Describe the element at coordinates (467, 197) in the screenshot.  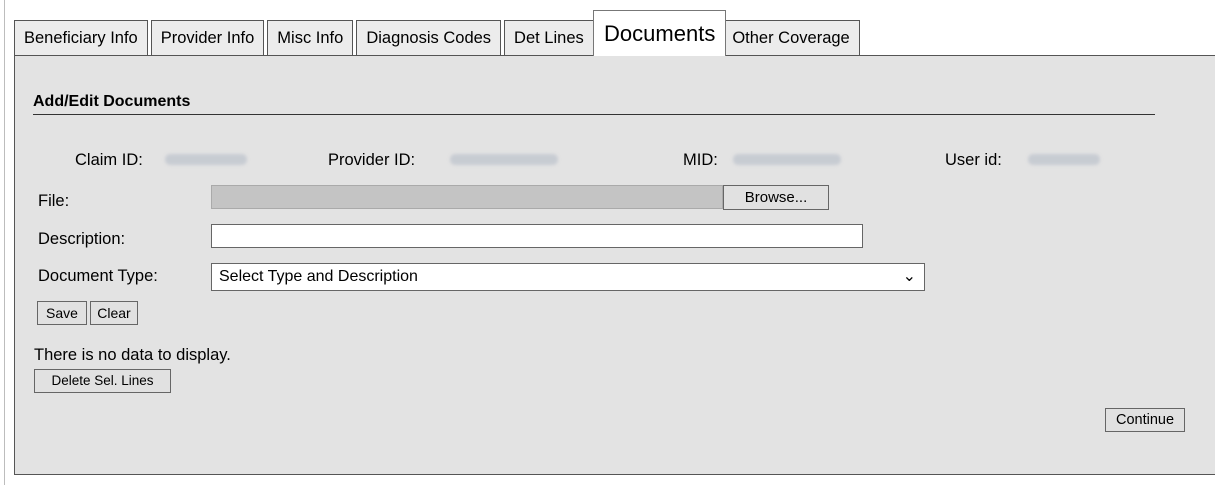
I see `file-path-field` at that location.